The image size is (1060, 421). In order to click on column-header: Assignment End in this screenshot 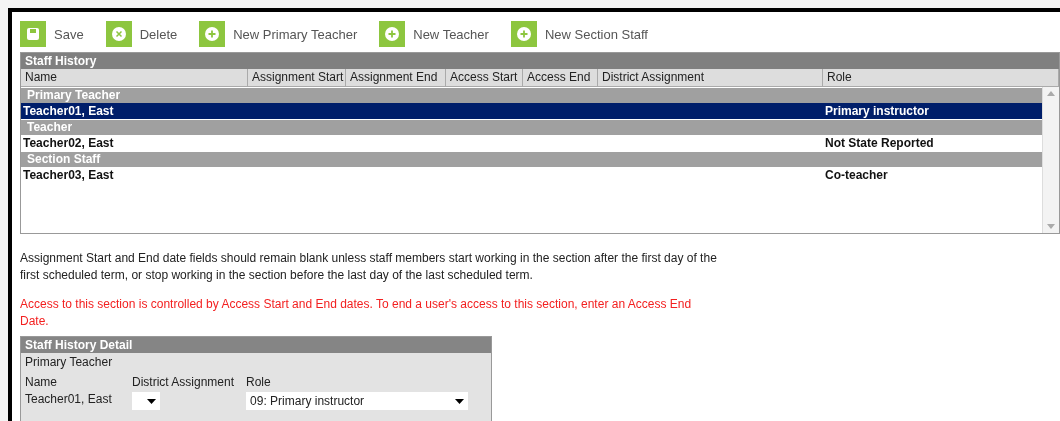, I will do `click(396, 77)`.